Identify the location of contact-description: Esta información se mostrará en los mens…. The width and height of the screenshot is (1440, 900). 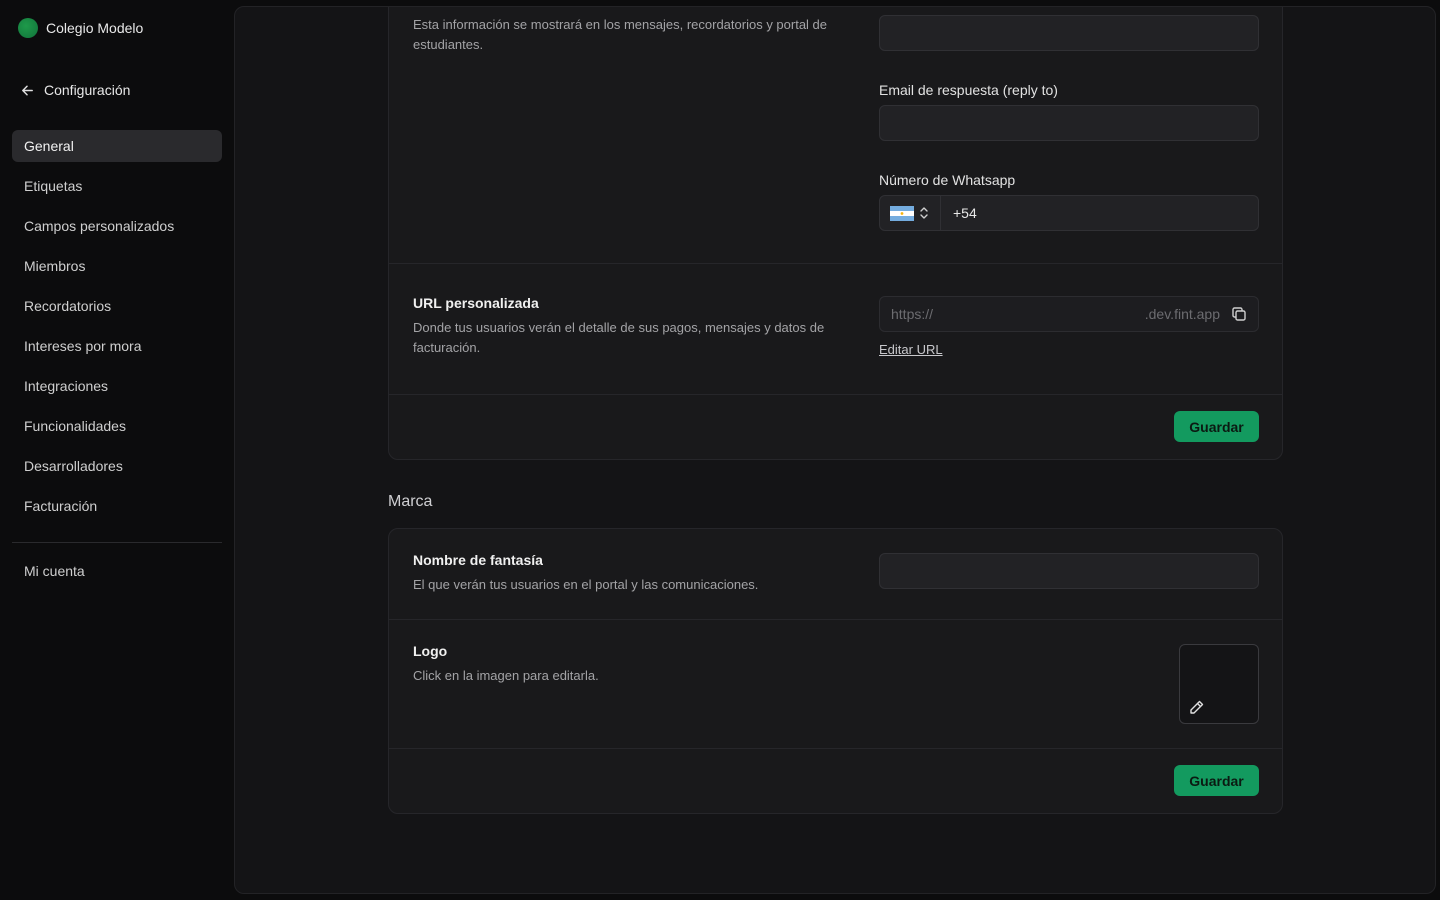
(620, 34).